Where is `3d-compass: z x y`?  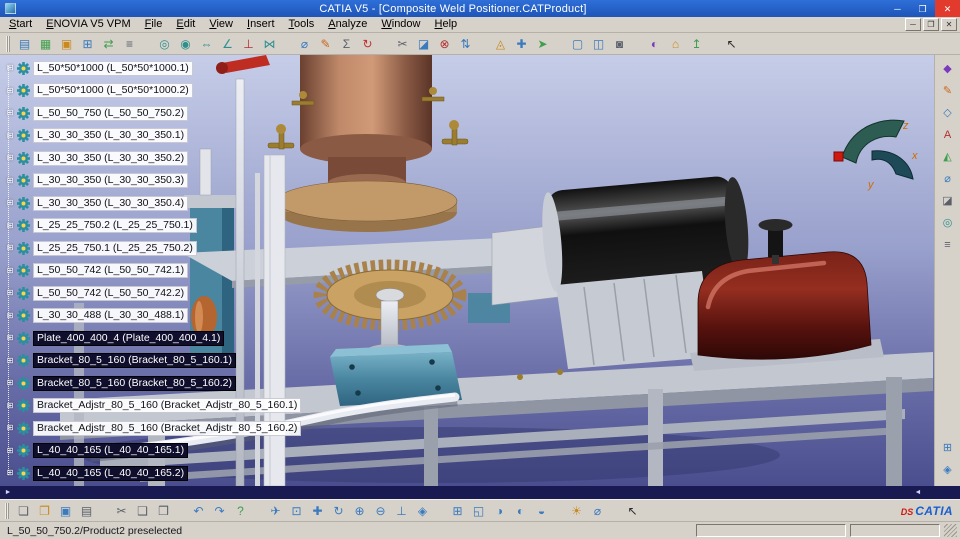 3d-compass: z x y is located at coordinates (874, 151).